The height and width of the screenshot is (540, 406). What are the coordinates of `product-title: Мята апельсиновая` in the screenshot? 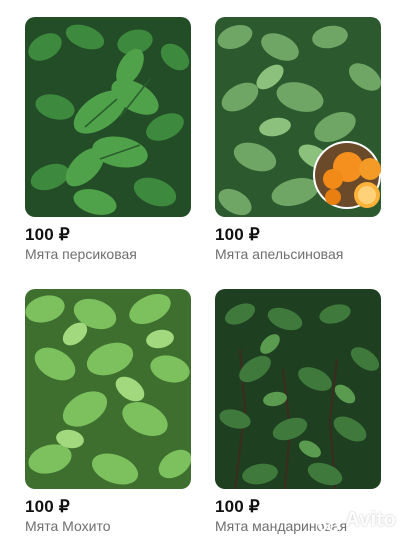 It's located at (298, 254).